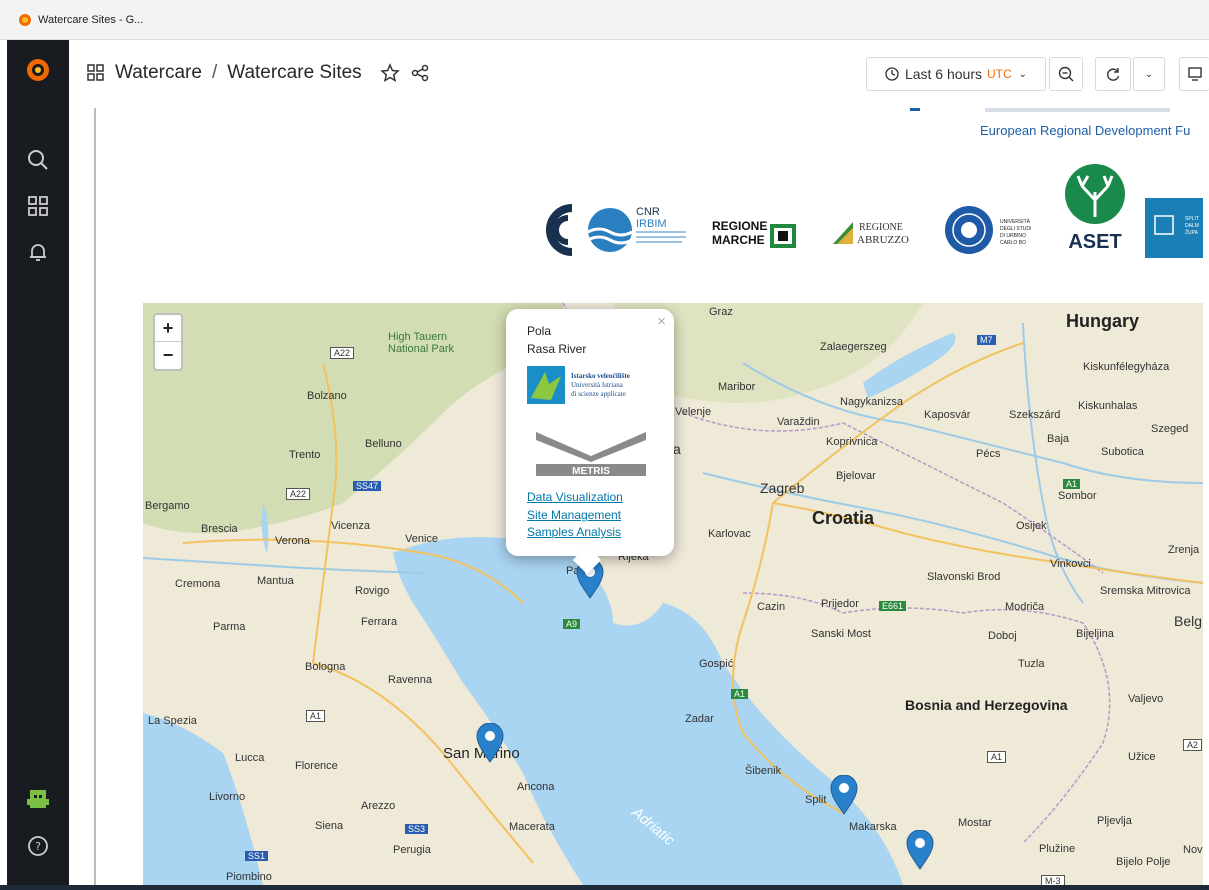 This screenshot has width=1209, height=890. I want to click on alert-bell-icon, so click(38, 252).